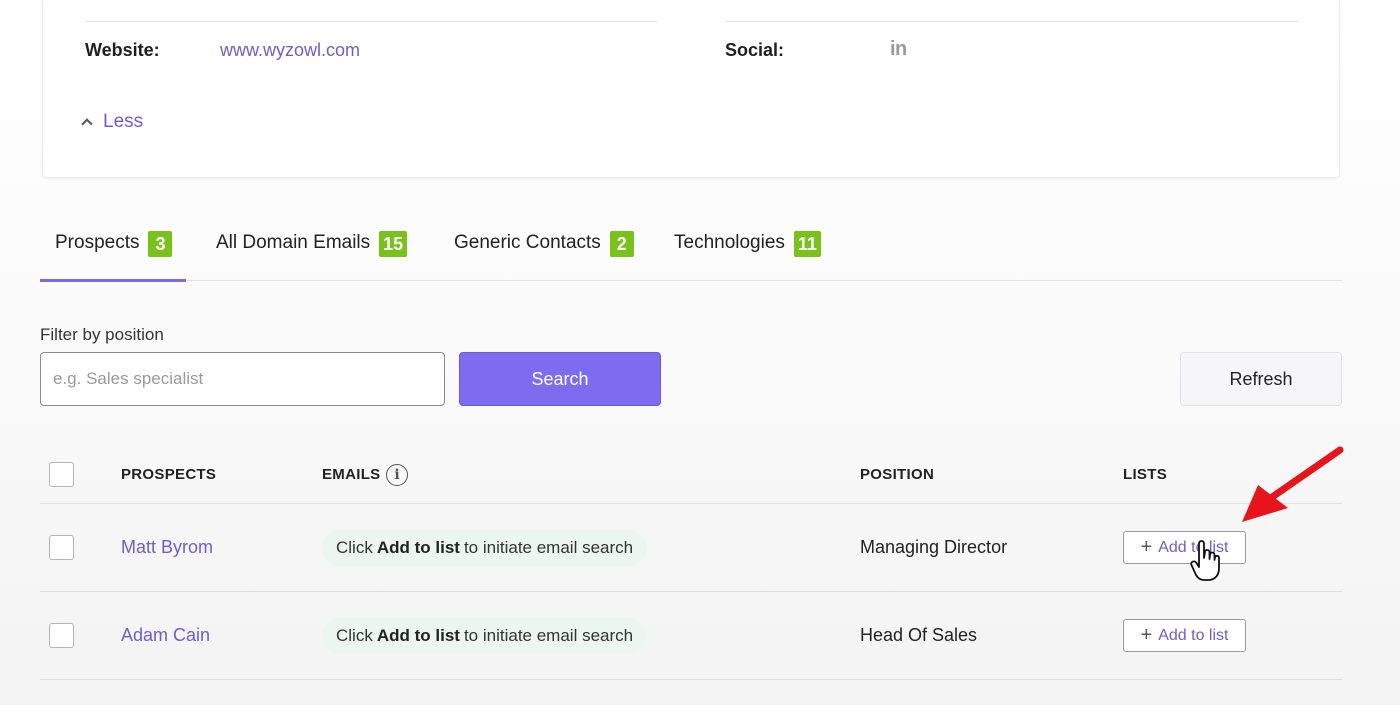  I want to click on tab-label: Technologies, so click(729, 242).